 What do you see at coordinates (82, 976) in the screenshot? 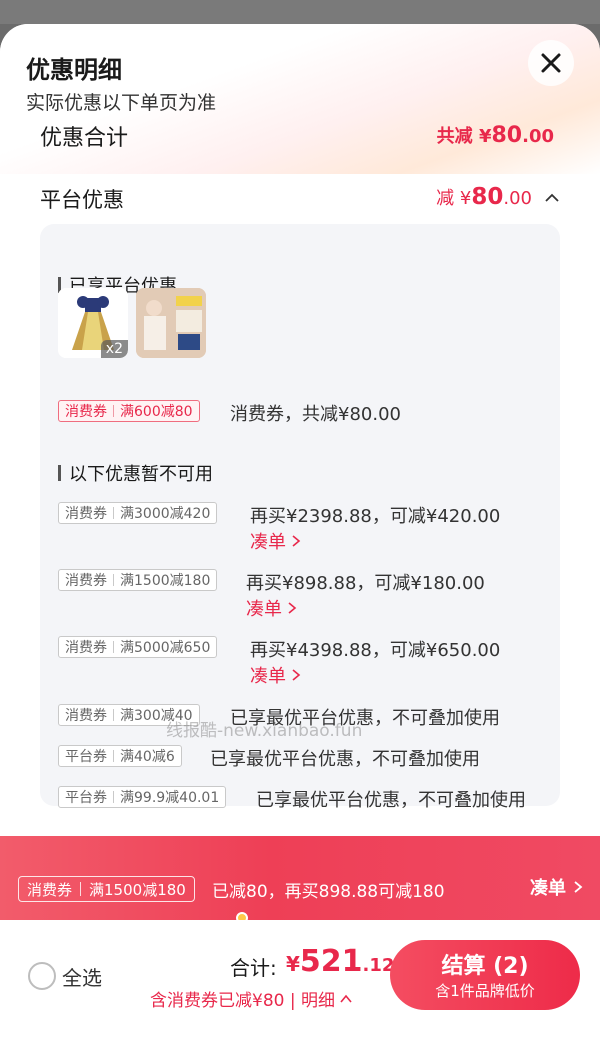
I see `select-all-label: 全选` at bounding box center [82, 976].